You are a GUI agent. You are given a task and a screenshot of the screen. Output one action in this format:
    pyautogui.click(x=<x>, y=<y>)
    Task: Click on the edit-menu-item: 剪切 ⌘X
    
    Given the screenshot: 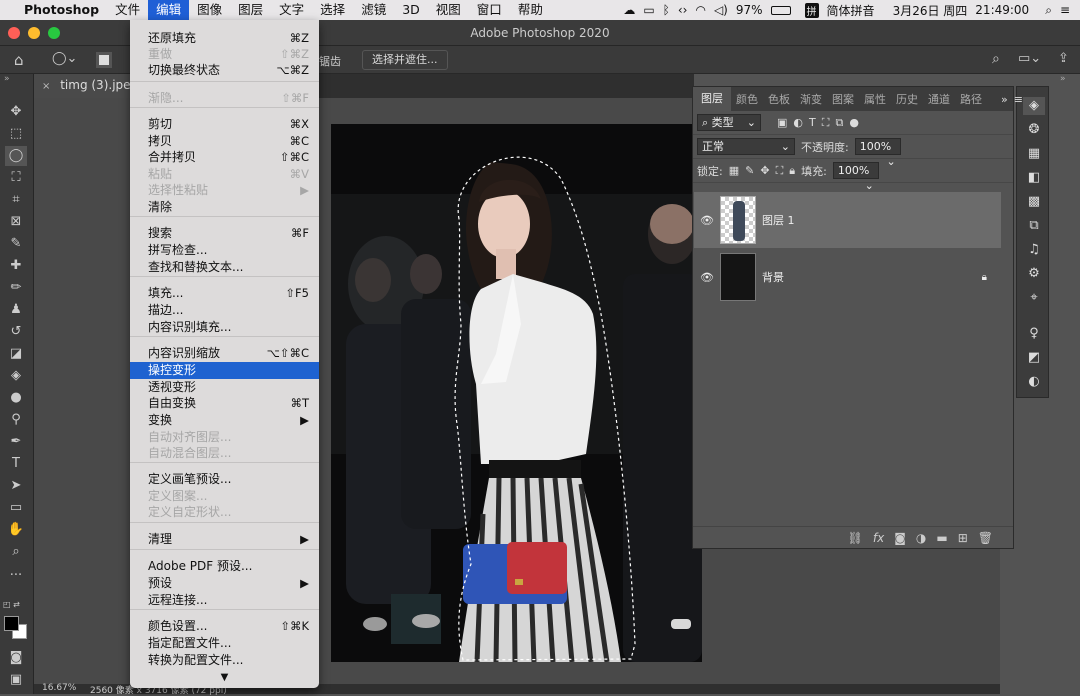 What is the action you would take?
    pyautogui.click(x=224, y=124)
    